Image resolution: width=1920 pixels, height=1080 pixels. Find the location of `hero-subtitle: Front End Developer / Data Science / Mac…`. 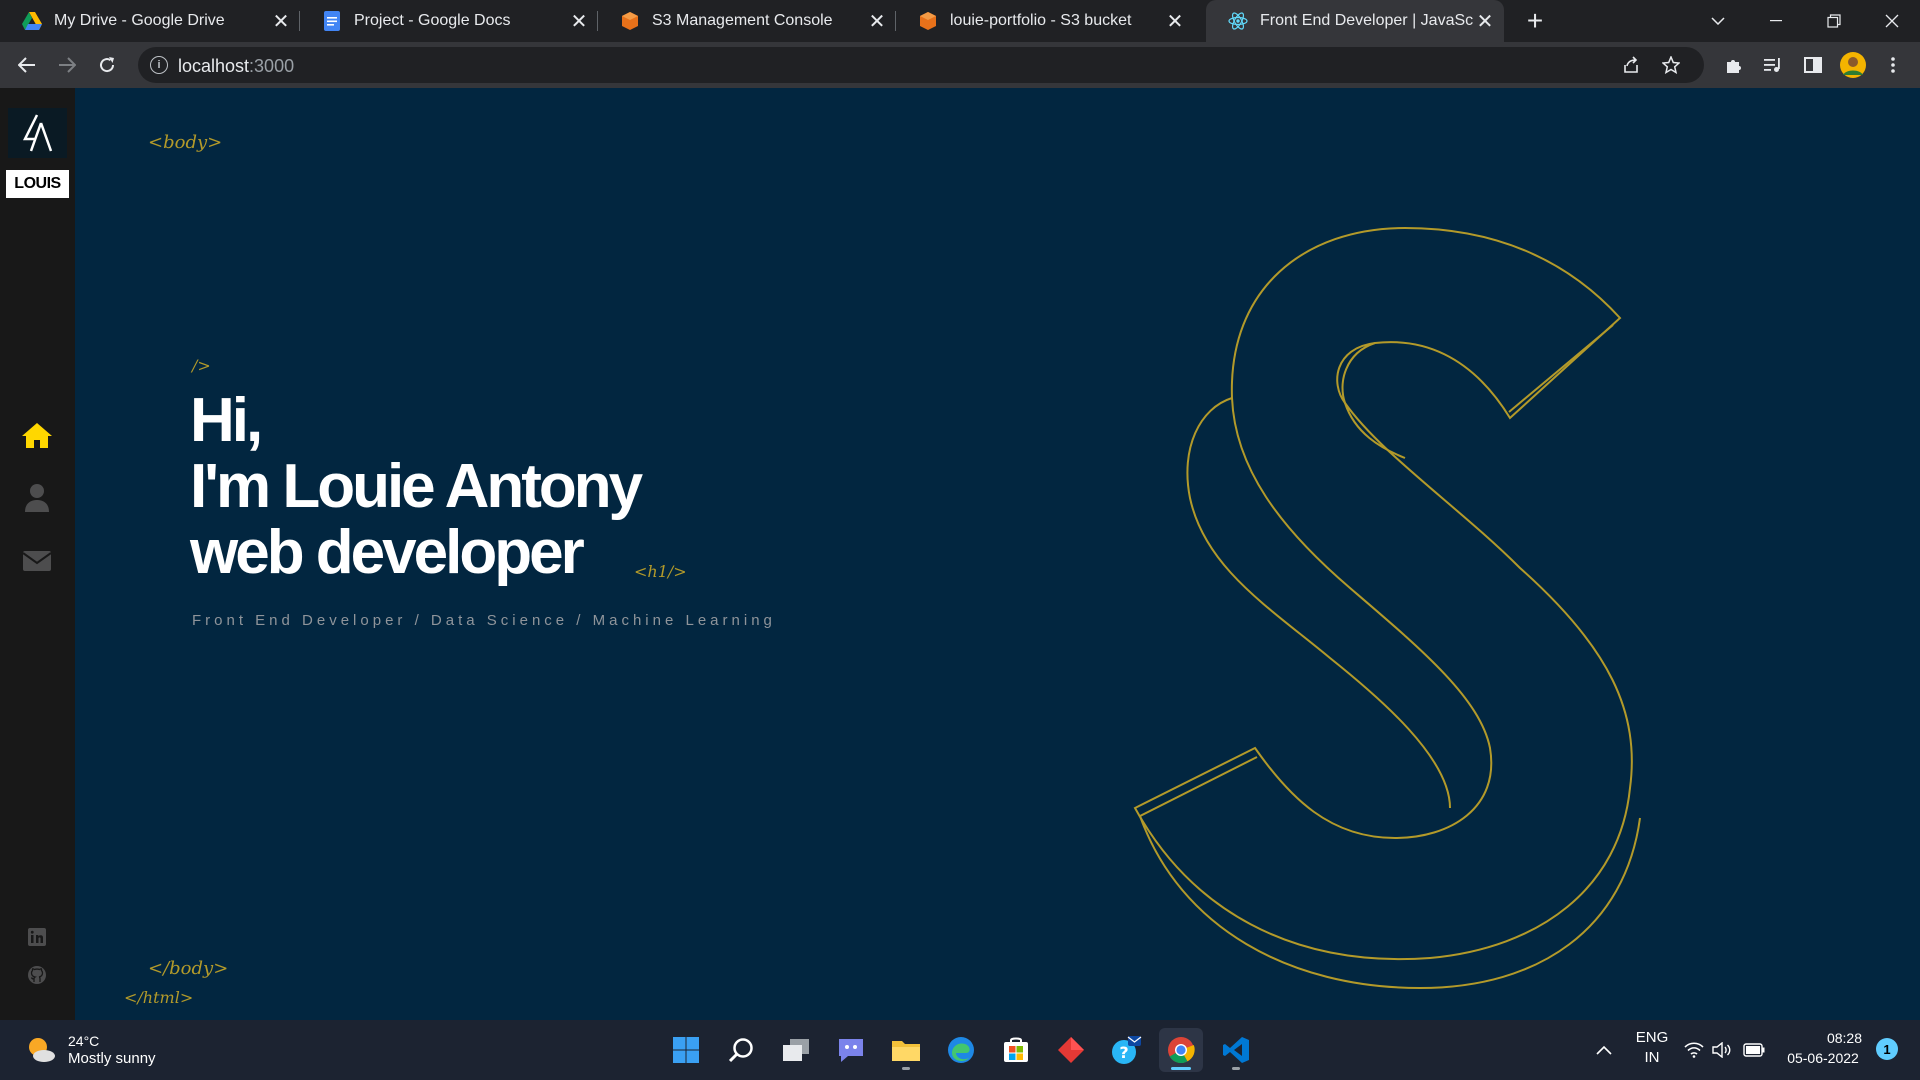

hero-subtitle: Front End Developer / Data Science / Mac… is located at coordinates (484, 620).